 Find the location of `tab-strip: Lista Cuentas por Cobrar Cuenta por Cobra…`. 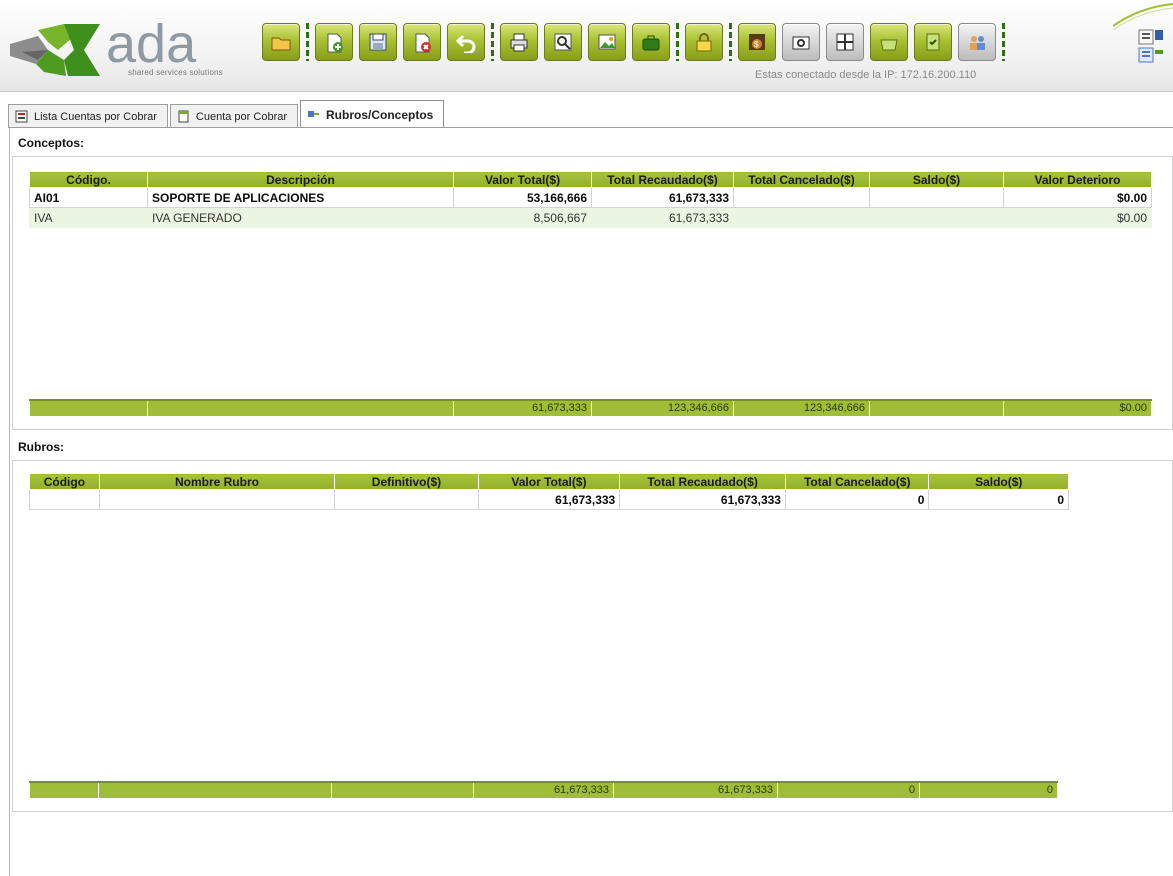

tab-strip: Lista Cuentas por Cobrar Cuenta por Cobra… is located at coordinates (227, 114).